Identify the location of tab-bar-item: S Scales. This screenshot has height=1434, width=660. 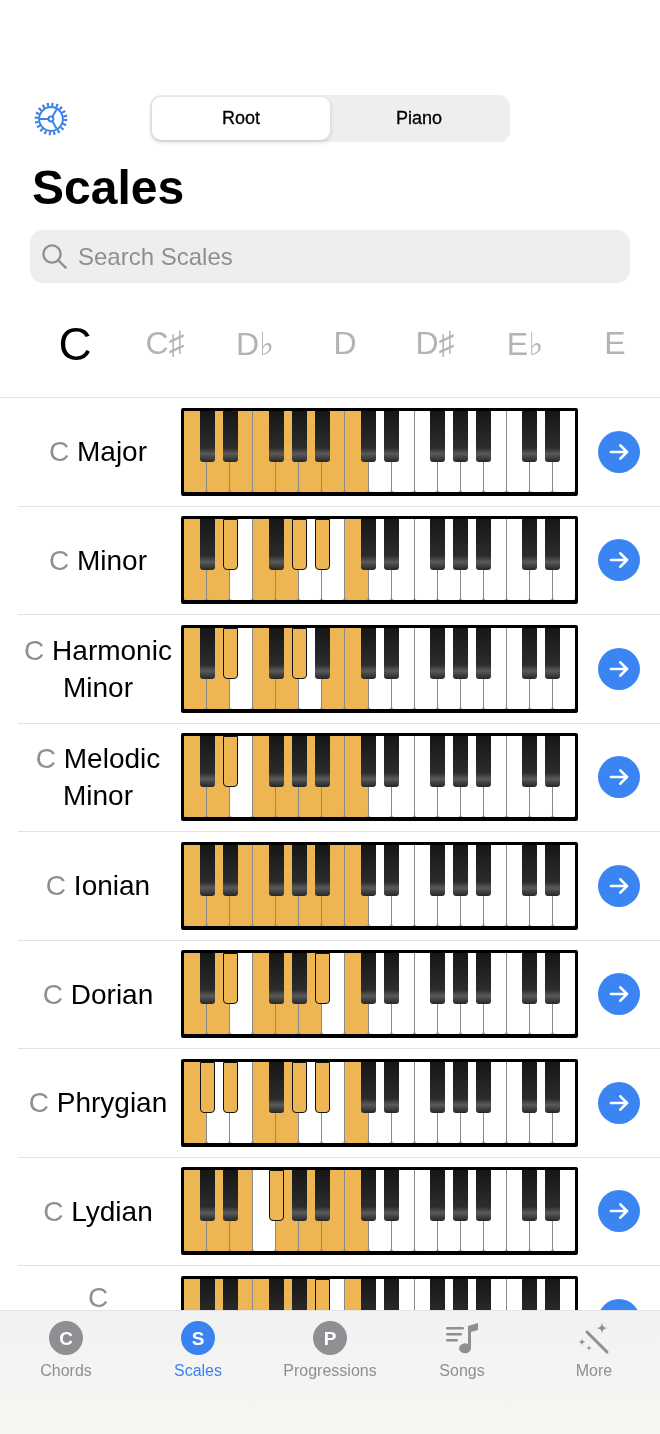
(198, 1372).